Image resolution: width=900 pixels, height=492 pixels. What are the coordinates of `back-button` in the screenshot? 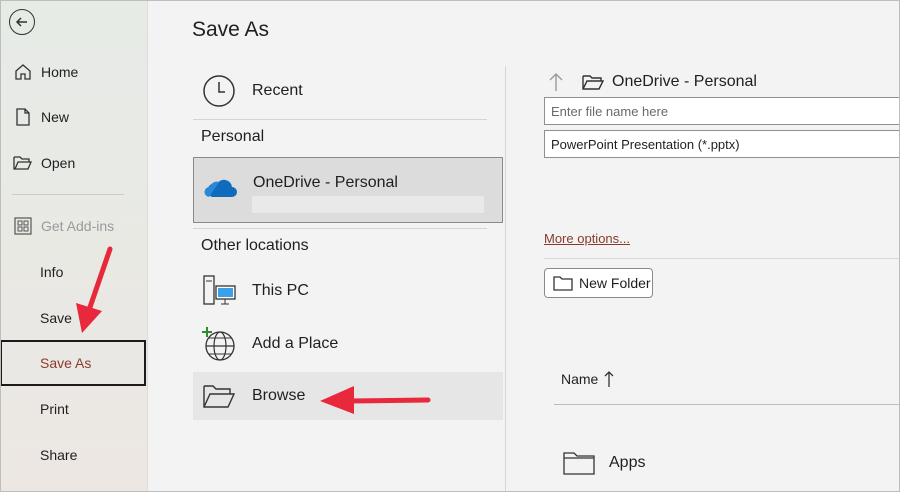 It's located at (22, 22).